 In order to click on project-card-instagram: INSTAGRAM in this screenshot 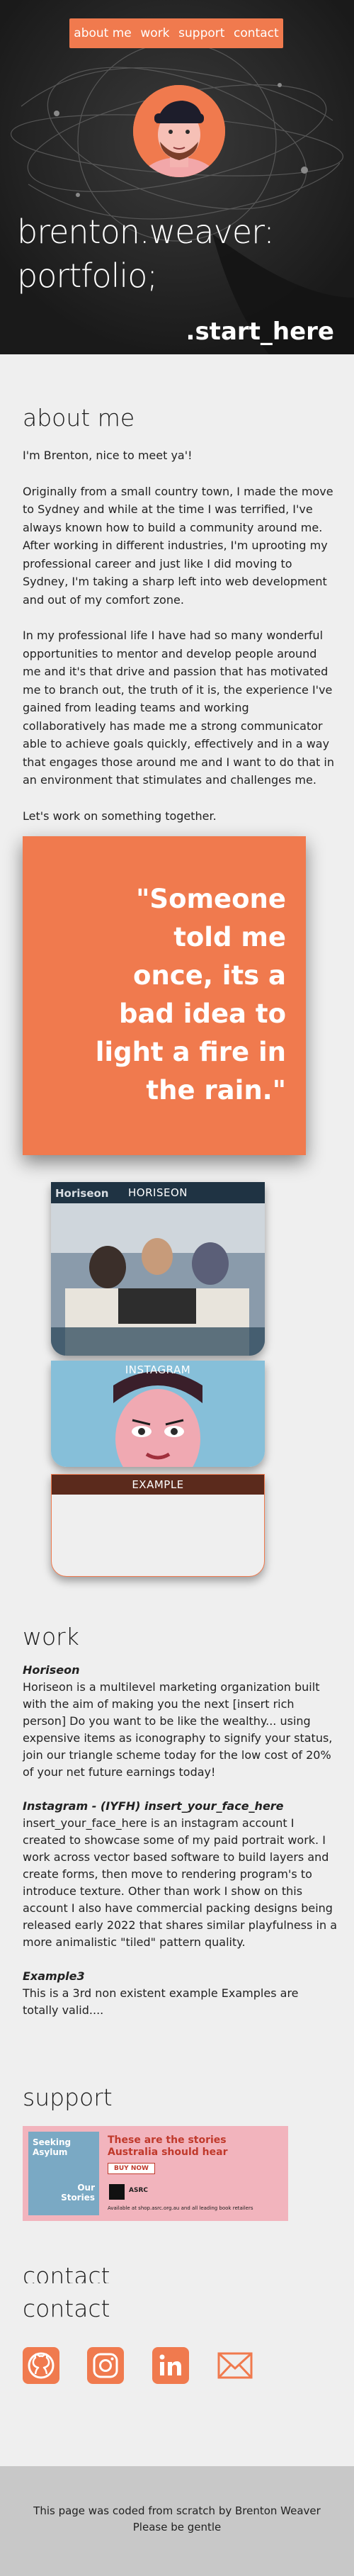, I will do `click(158, 1414)`.